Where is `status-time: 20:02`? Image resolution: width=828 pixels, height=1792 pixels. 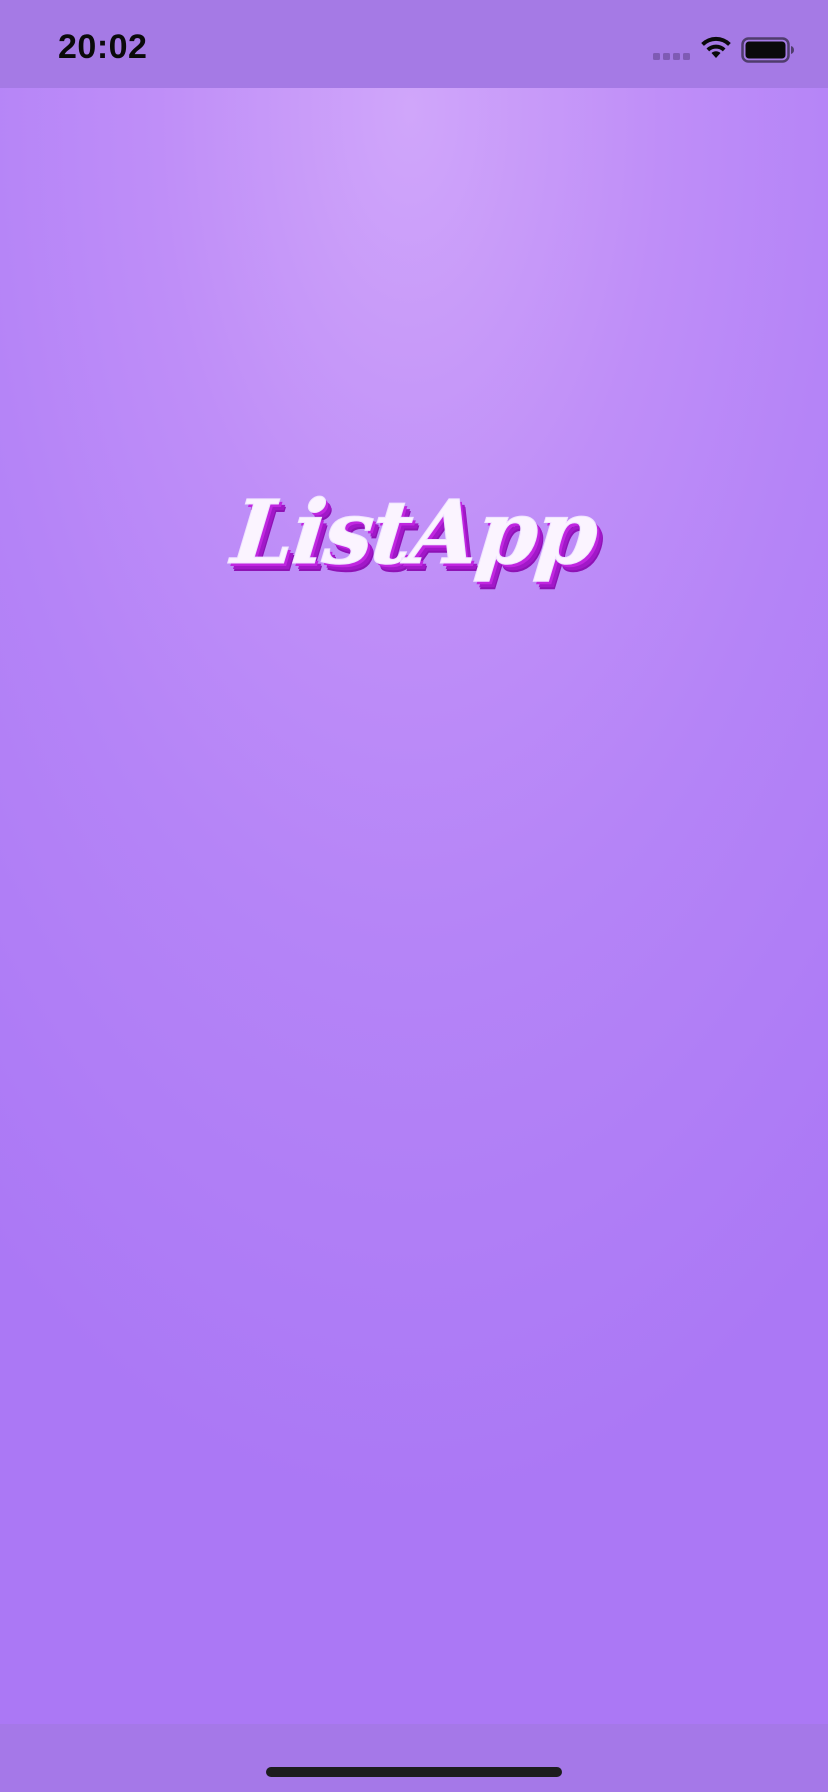 status-time: 20:02 is located at coordinates (103, 47).